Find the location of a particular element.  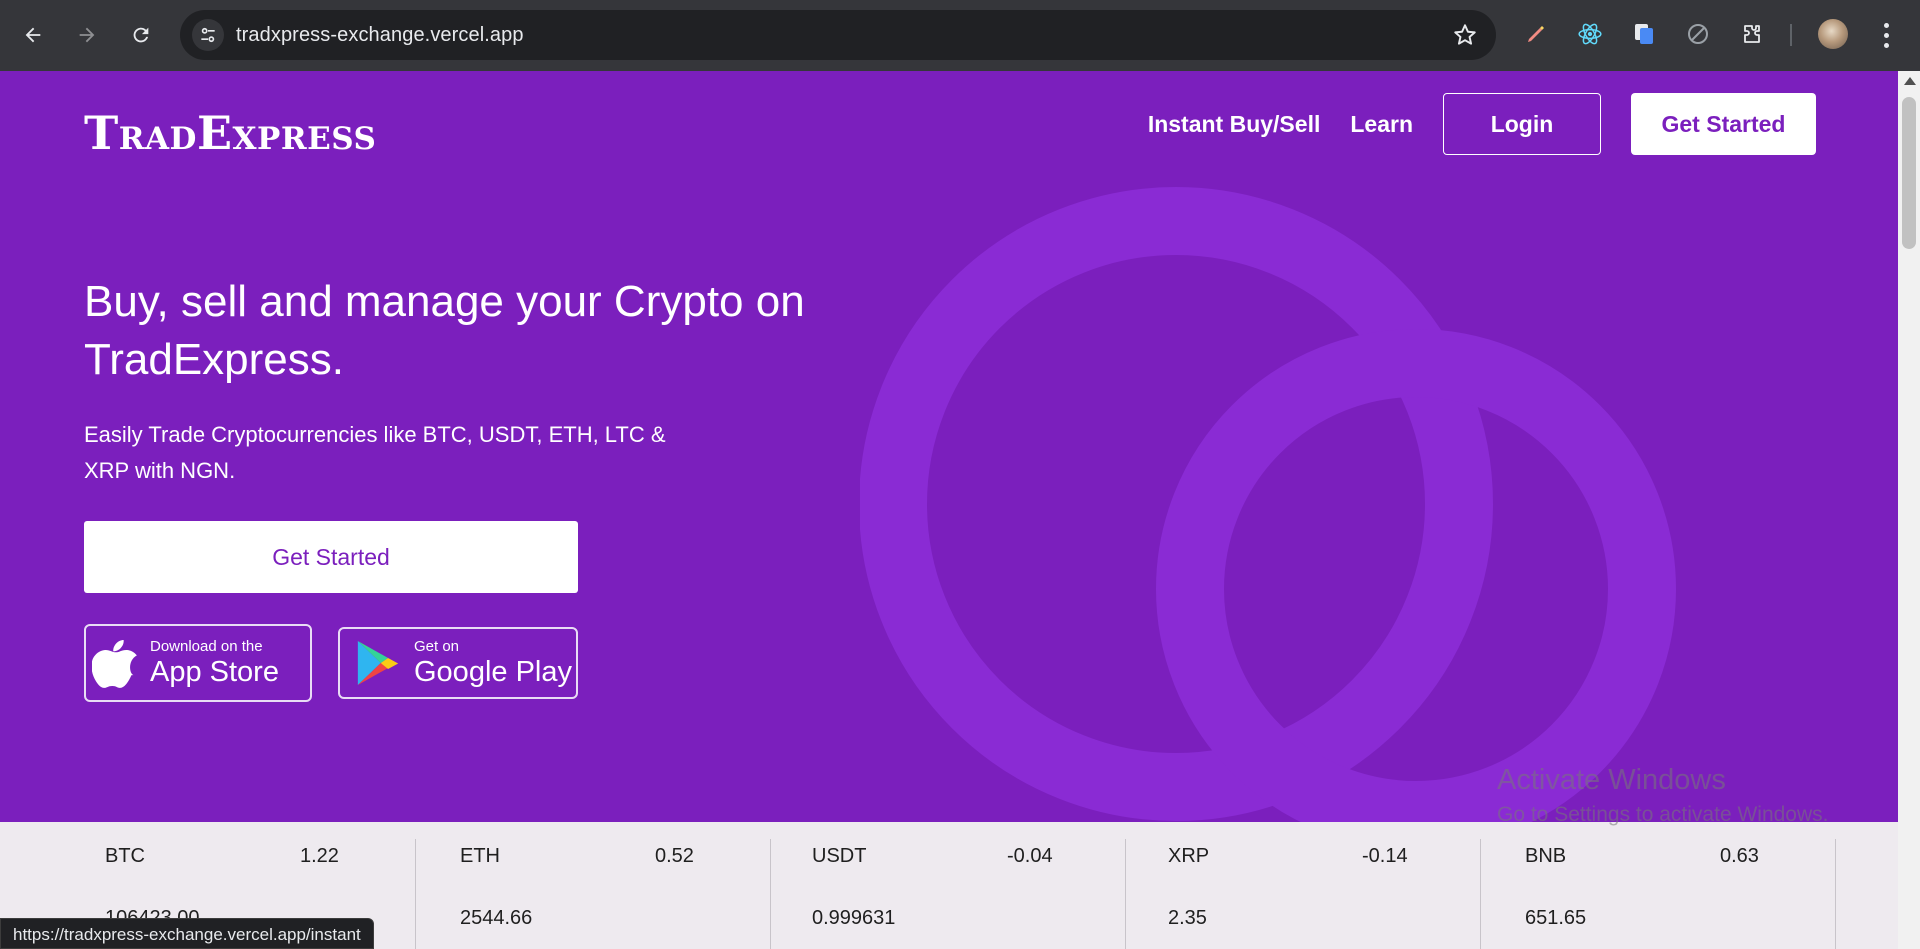

scroll-thumb is located at coordinates (1909, 173).